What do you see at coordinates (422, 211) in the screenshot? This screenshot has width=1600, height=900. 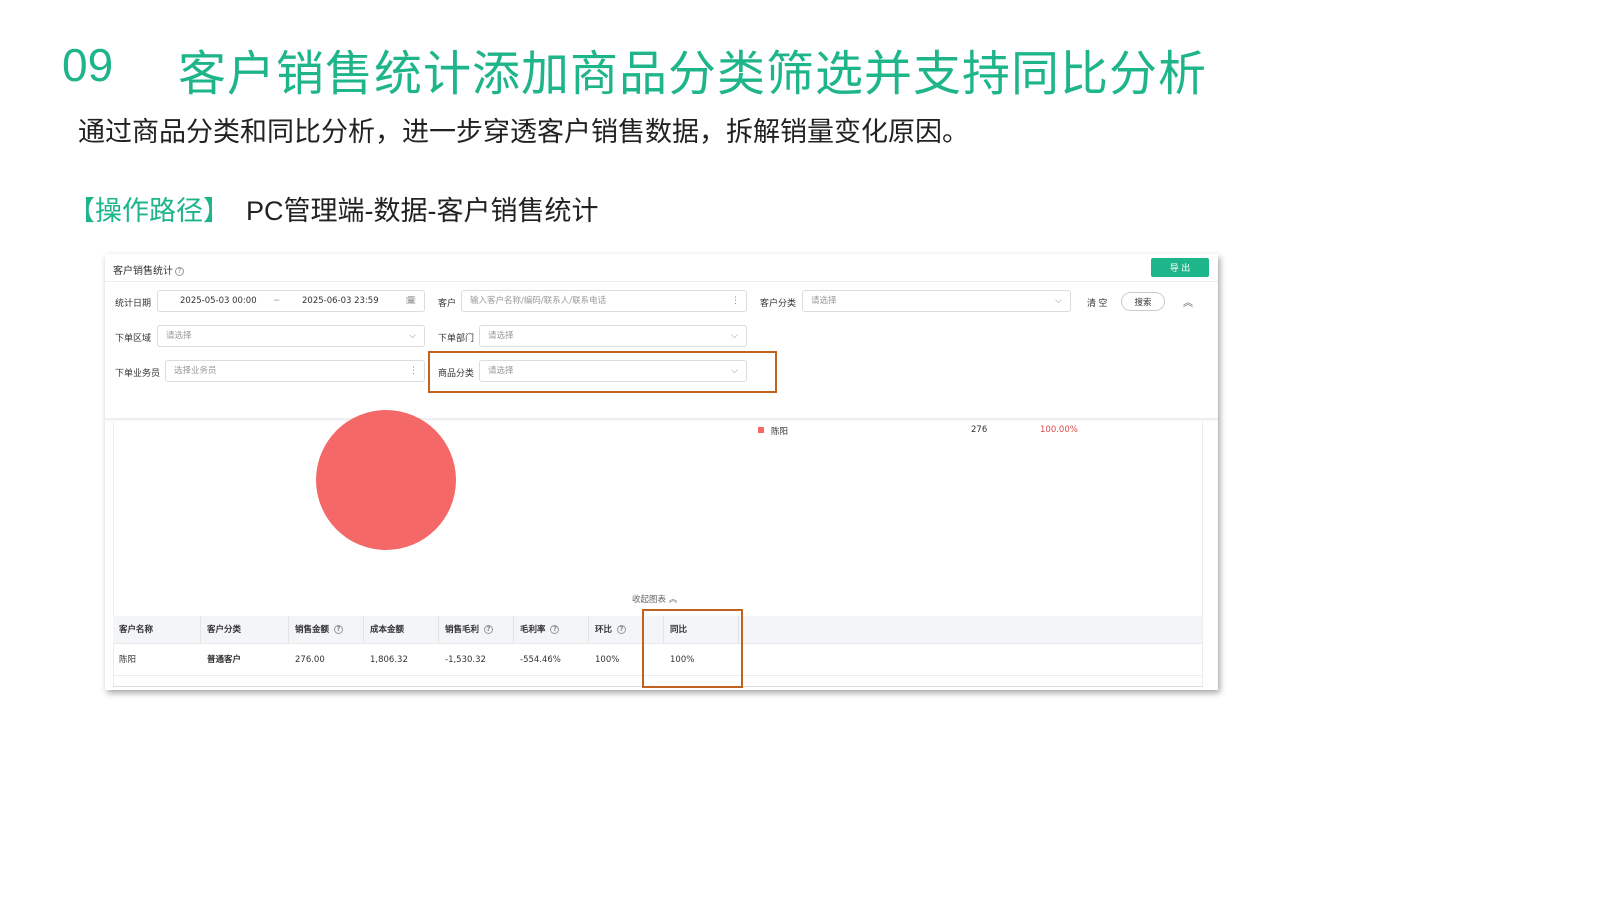 I see `path-value: PC管理端-数据-客户销售统计` at bounding box center [422, 211].